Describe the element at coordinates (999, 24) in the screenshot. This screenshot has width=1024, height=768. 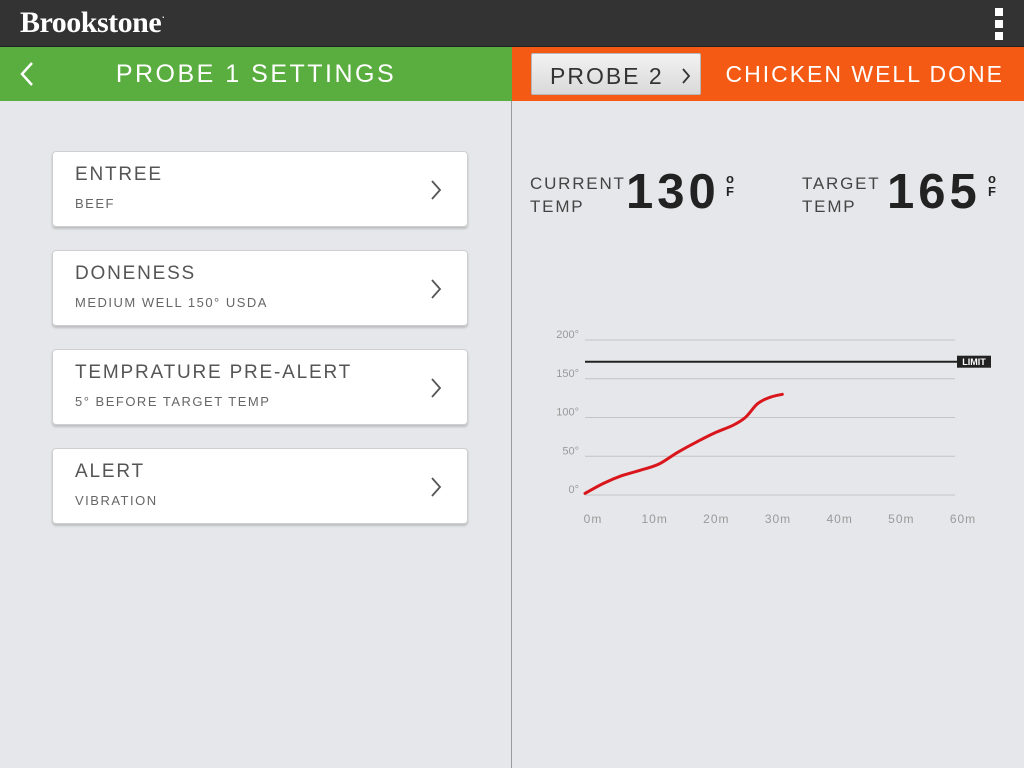
I see `menu-icon` at that location.